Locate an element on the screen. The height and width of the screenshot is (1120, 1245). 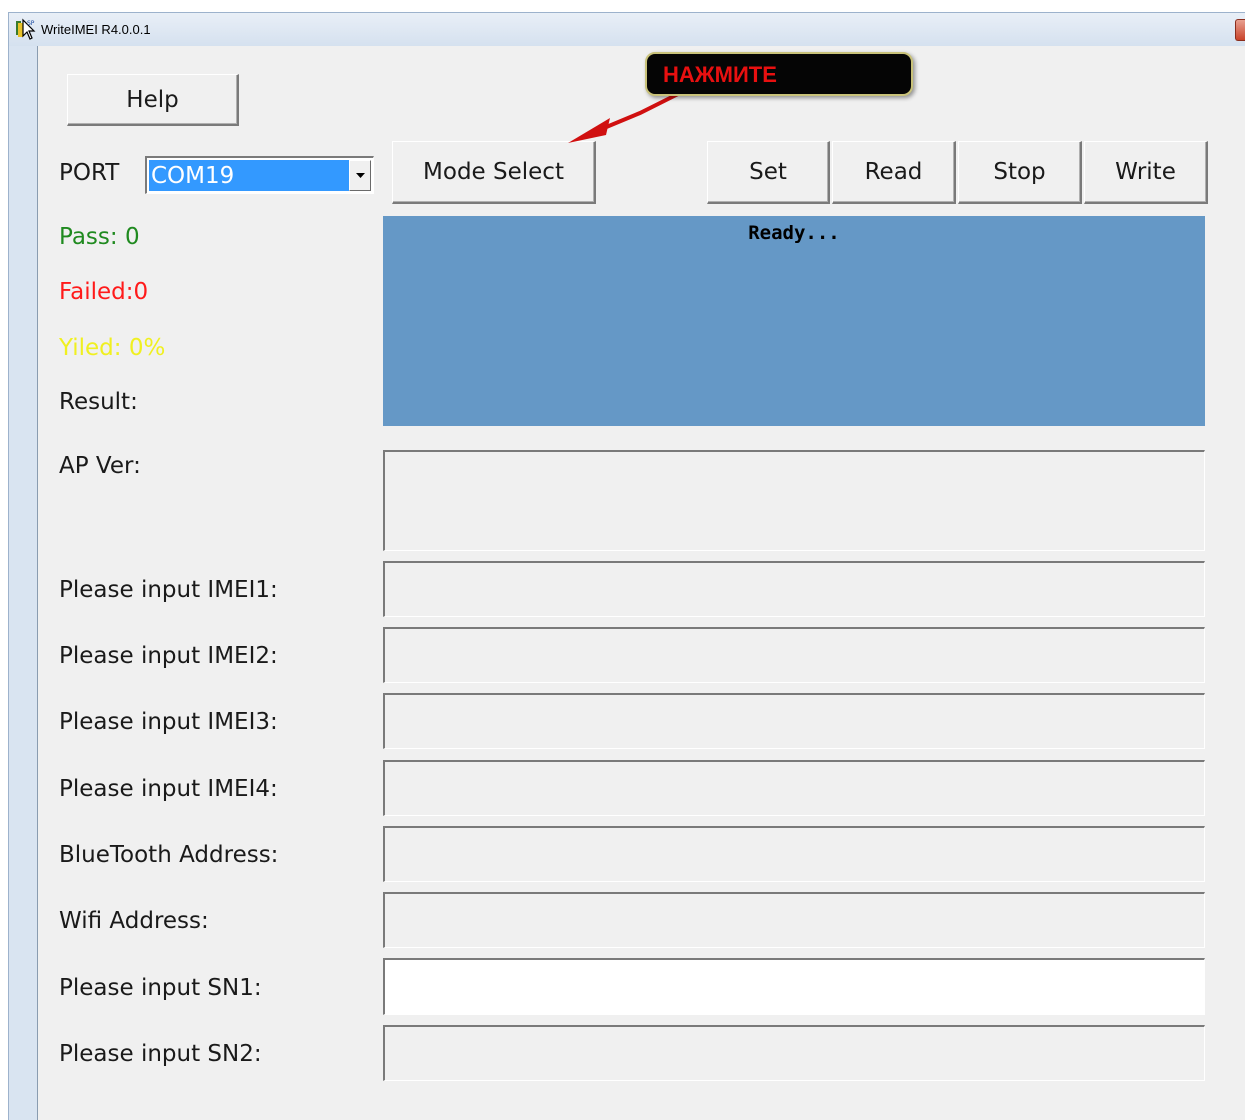
imei2-label: Please input IMEI2: is located at coordinates (168, 656).